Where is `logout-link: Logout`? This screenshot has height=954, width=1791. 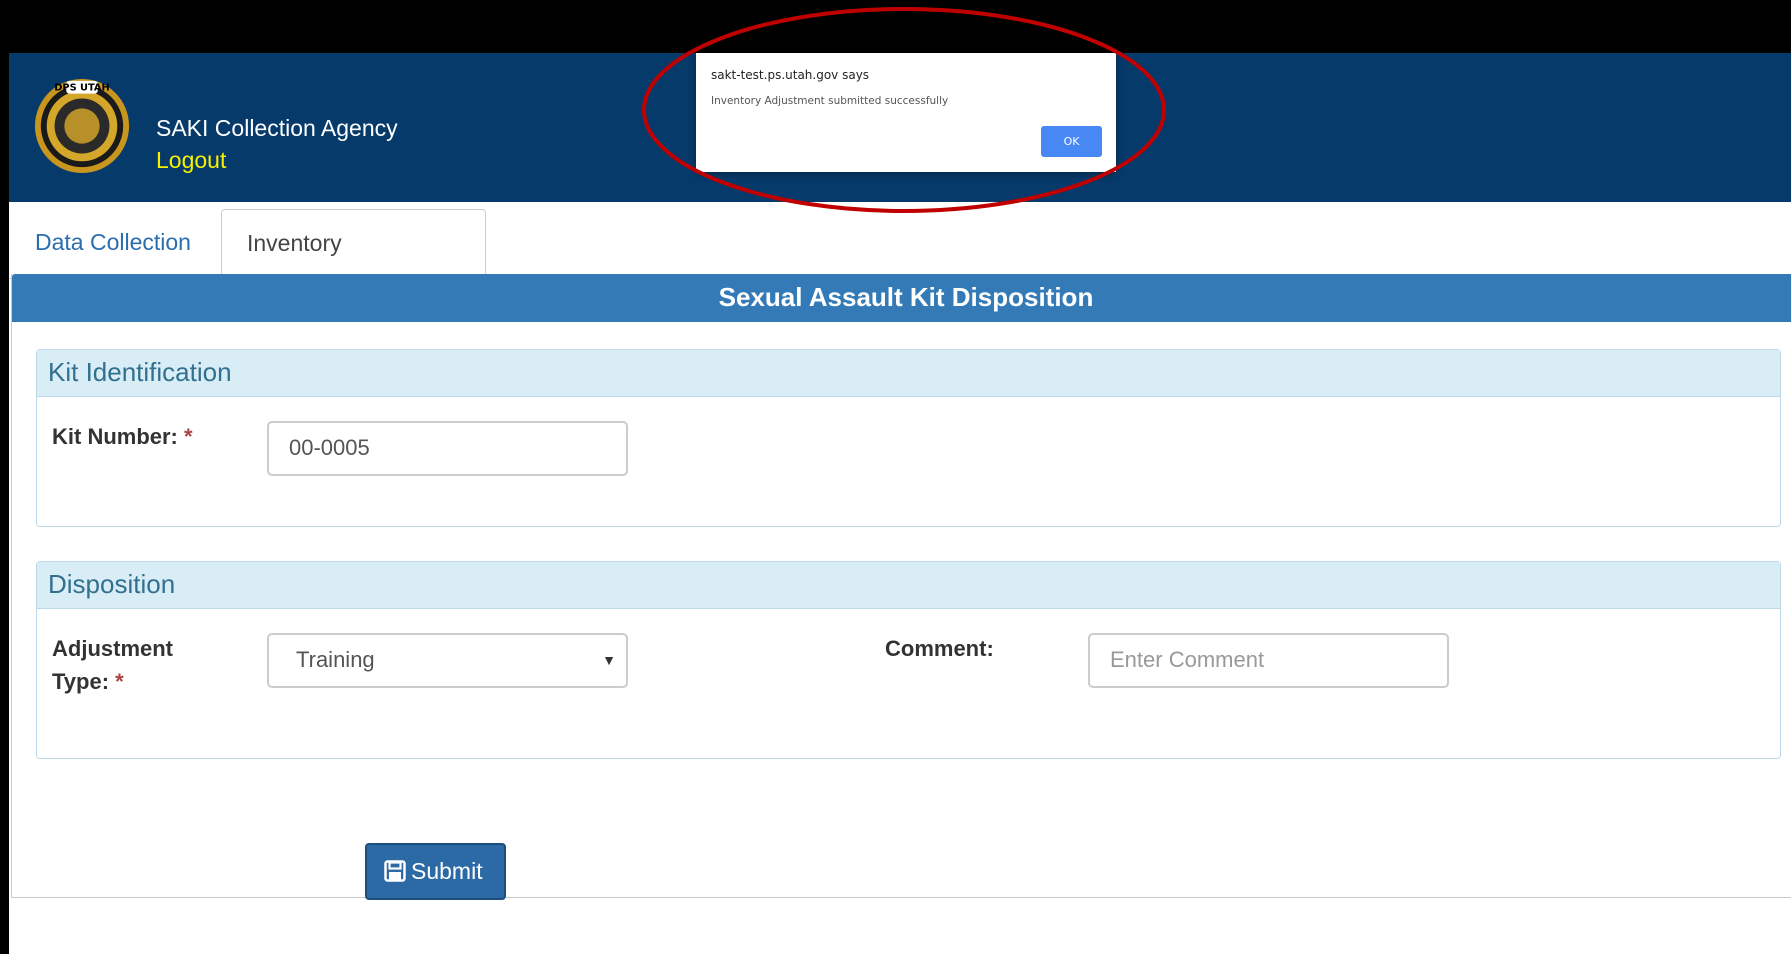
logout-link: Logout is located at coordinates (191, 160).